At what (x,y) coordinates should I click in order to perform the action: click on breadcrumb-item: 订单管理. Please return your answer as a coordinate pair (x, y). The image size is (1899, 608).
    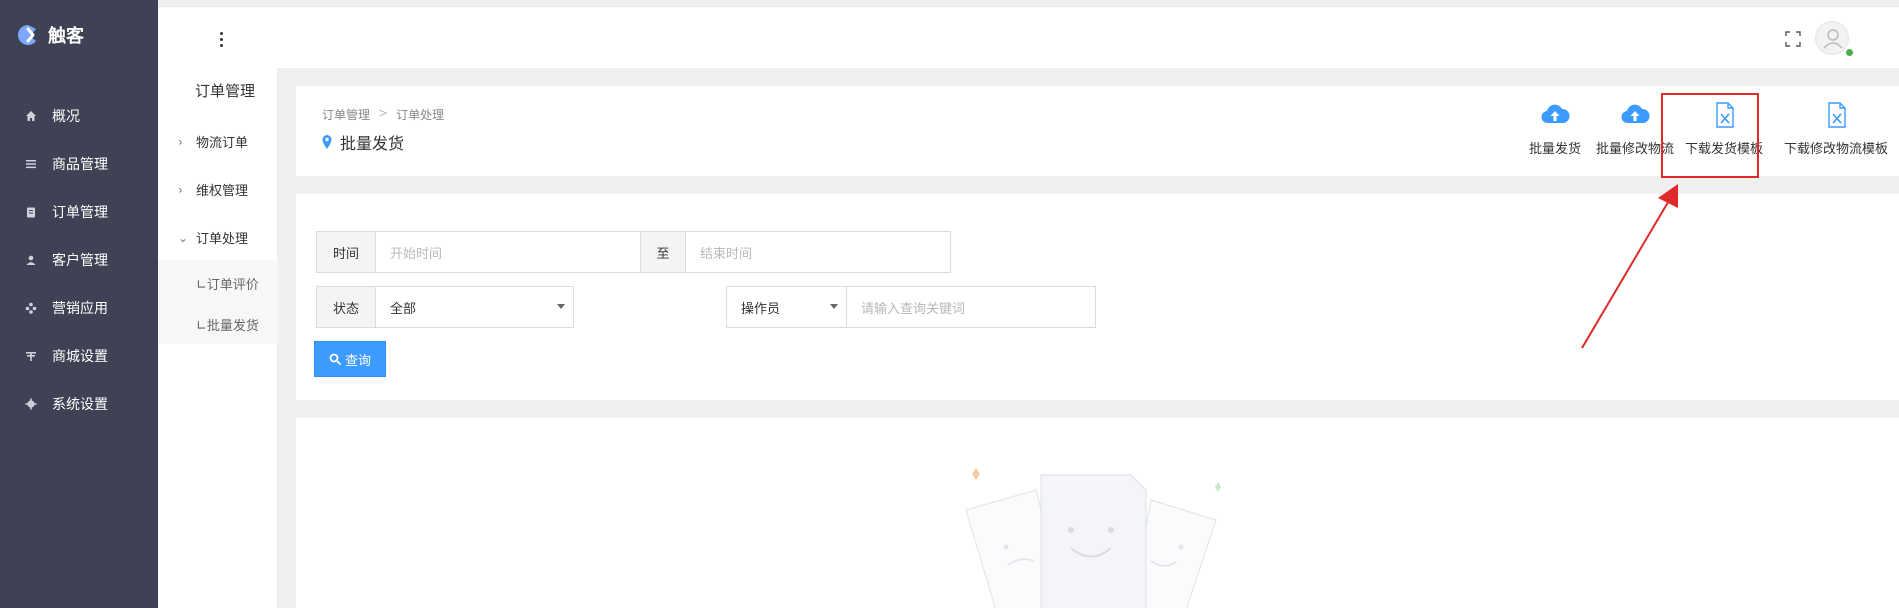
    Looking at the image, I should click on (346, 114).